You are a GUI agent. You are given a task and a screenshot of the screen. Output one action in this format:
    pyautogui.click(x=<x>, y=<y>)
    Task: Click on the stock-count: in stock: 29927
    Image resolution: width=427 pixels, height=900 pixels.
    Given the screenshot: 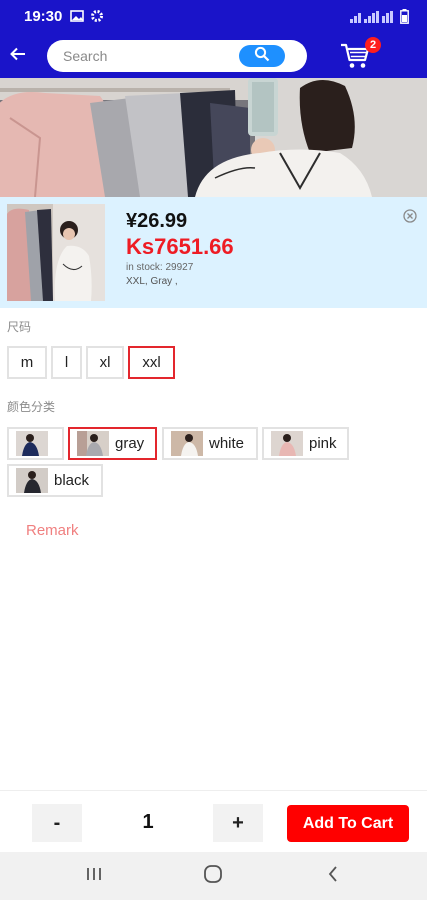 What is the action you would take?
    pyautogui.click(x=160, y=267)
    